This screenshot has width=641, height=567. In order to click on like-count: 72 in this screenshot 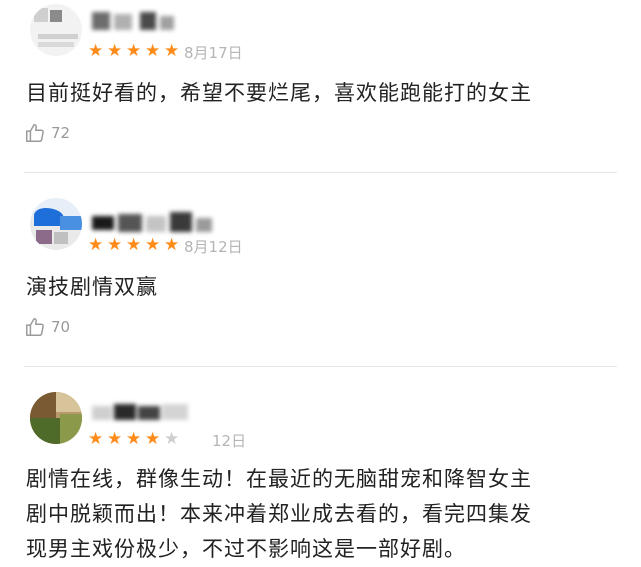, I will do `click(61, 133)`.